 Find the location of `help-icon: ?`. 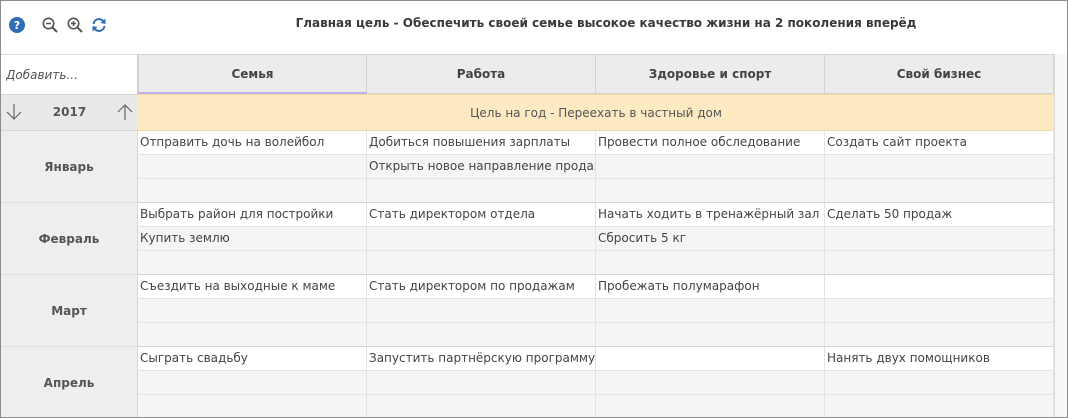

help-icon: ? is located at coordinates (17, 25).